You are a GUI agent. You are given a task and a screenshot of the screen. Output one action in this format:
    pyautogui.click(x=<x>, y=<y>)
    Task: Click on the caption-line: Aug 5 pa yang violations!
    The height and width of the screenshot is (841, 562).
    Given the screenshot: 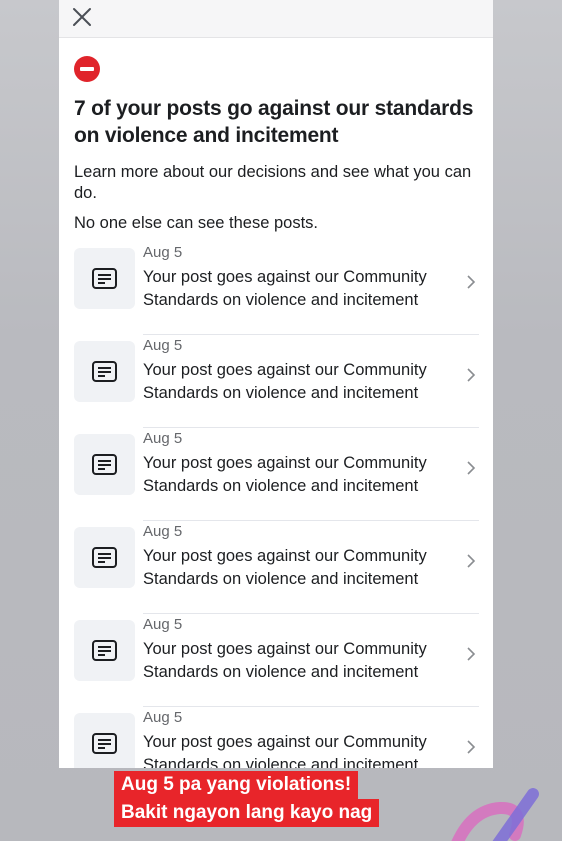 What is the action you would take?
    pyautogui.click(x=236, y=785)
    